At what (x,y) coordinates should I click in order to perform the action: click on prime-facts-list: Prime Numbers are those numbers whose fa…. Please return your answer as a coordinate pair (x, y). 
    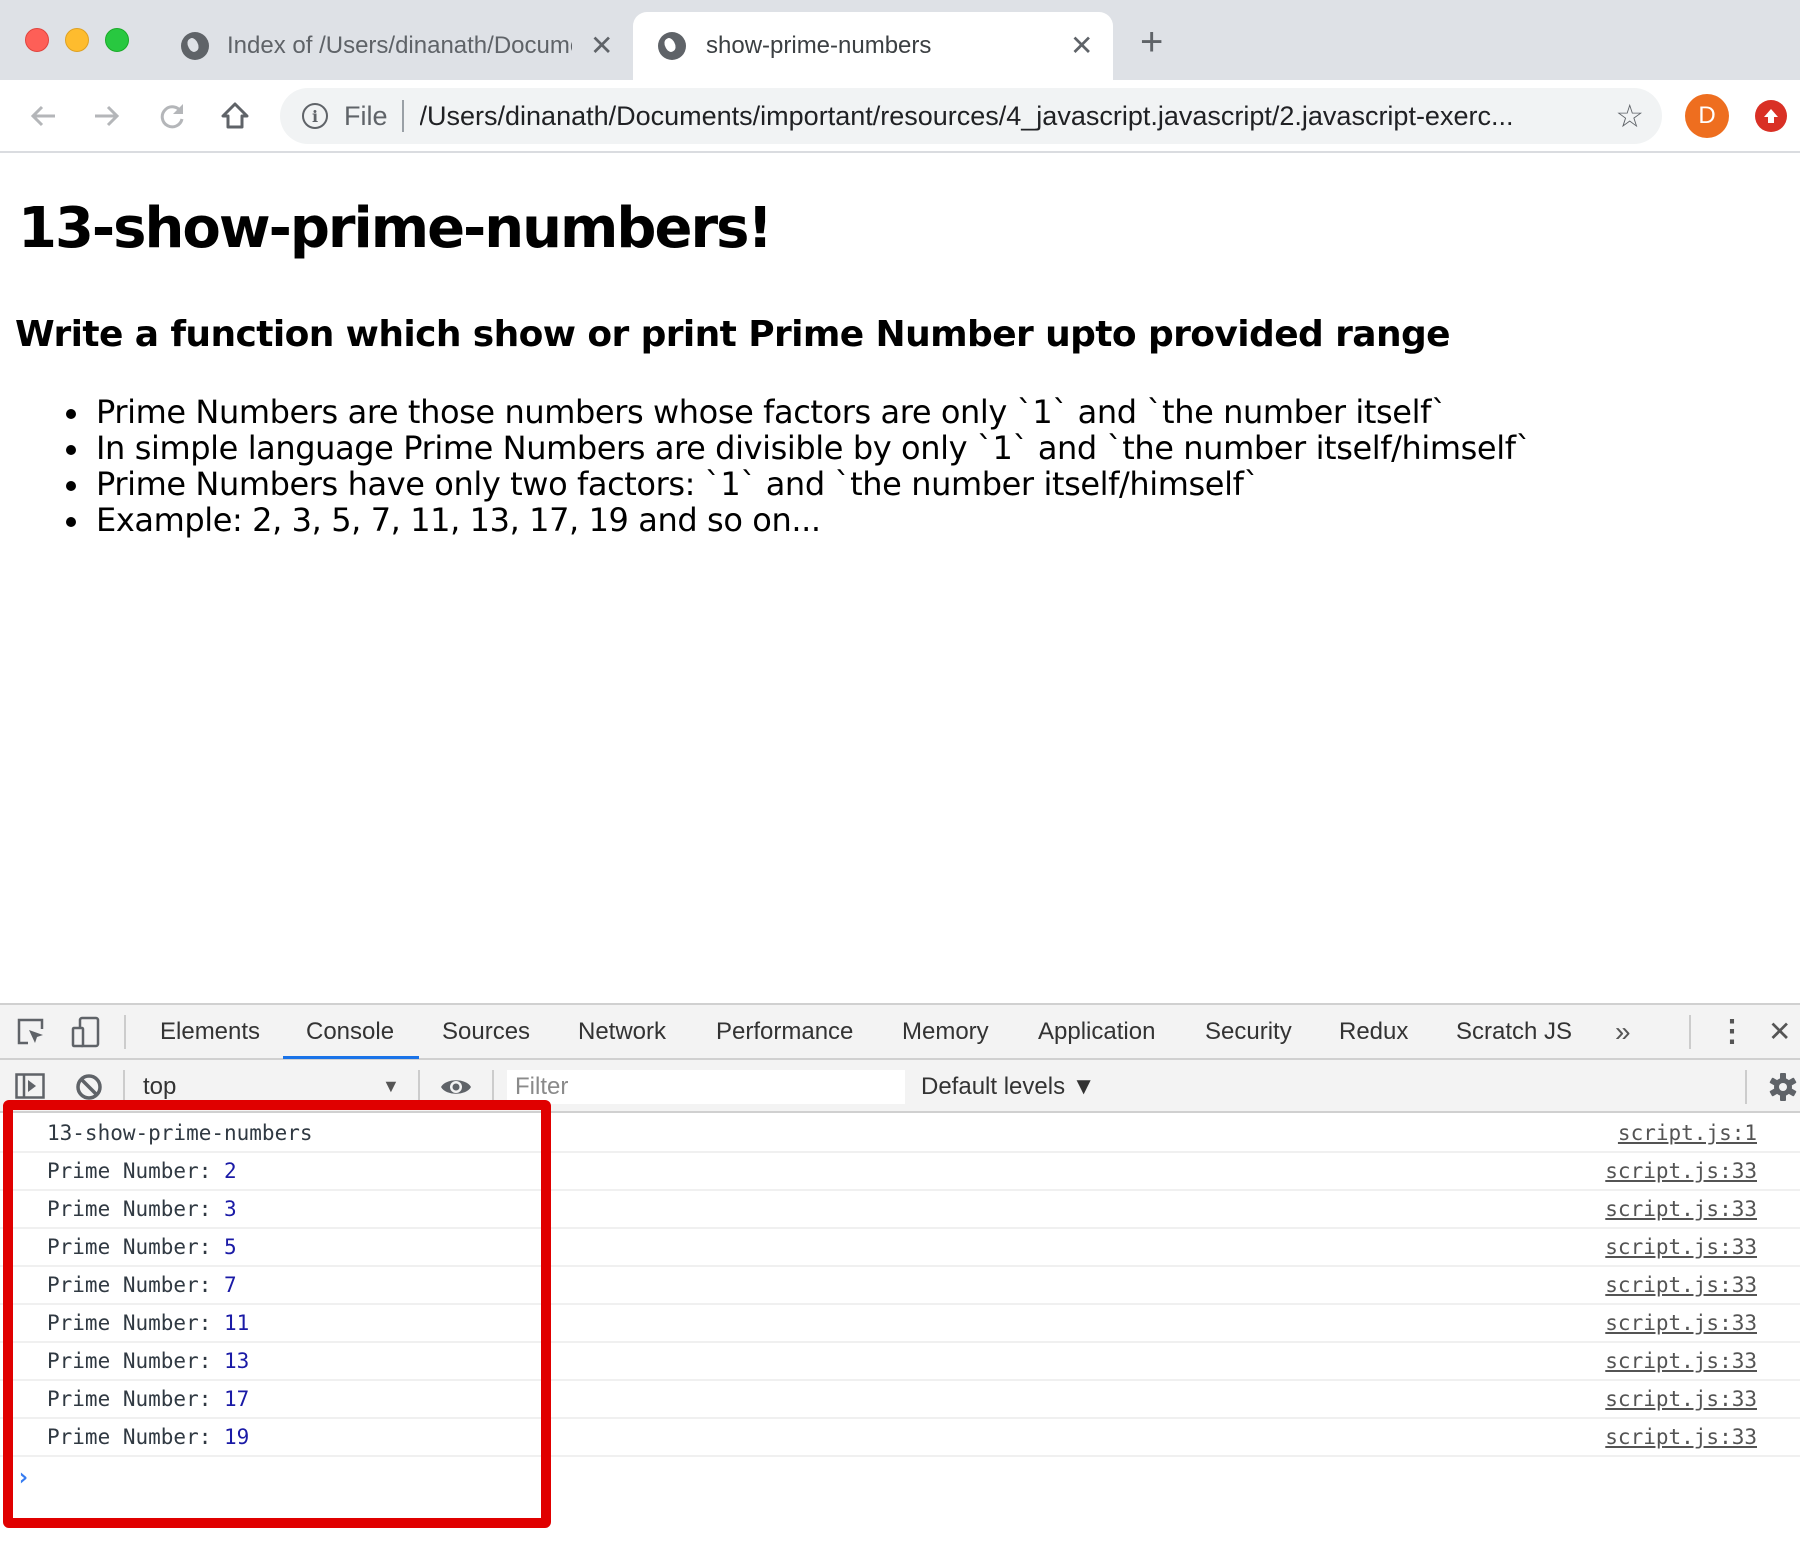
    Looking at the image, I should click on (798, 466).